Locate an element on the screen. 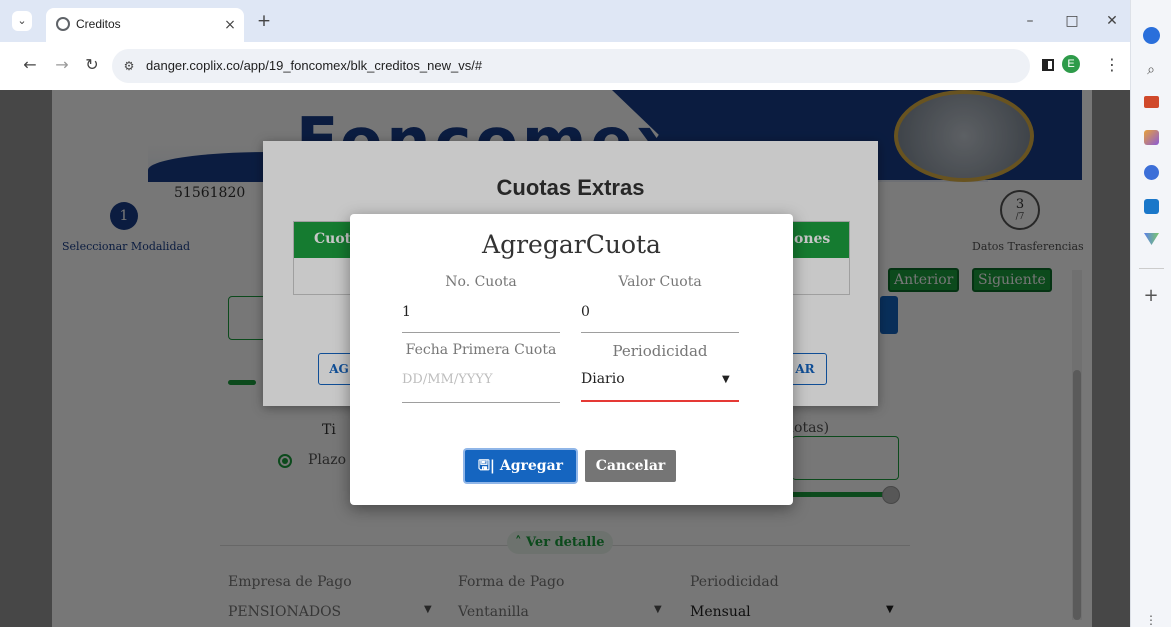 Image resolution: width=1171 pixels, height=630 pixels. fecha-input: DD/MM/YYYY is located at coordinates (447, 379).